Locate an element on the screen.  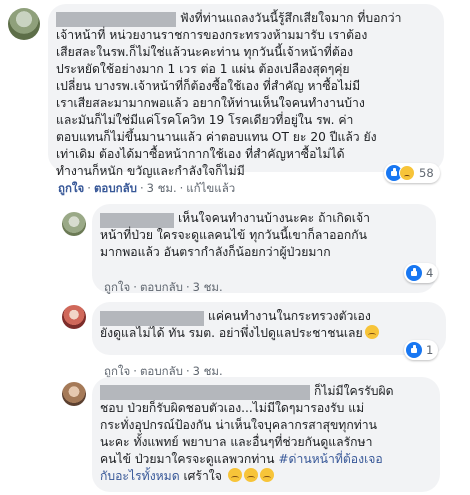
reaction-summary: 58 is located at coordinates (412, 173).